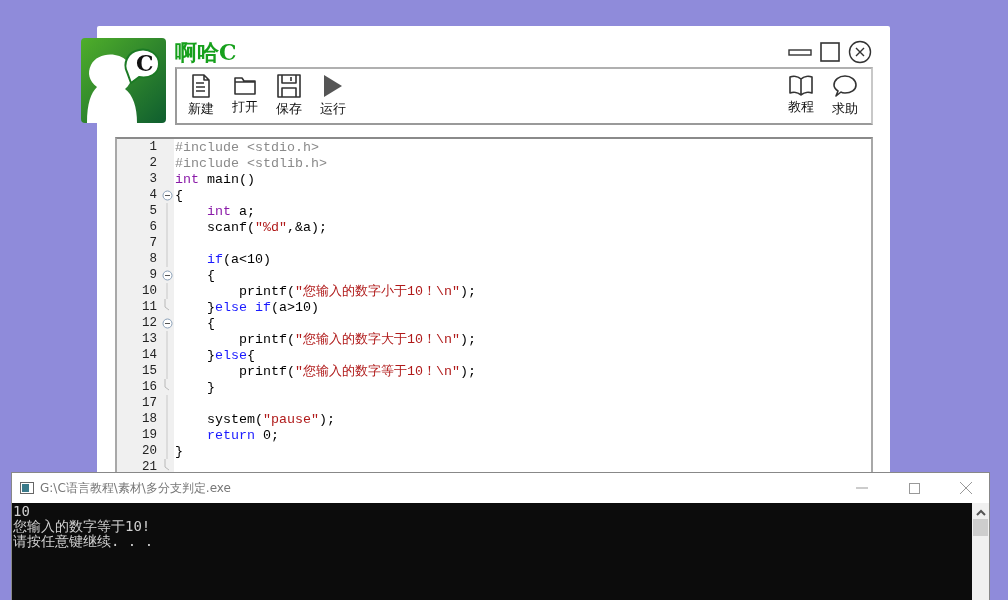  What do you see at coordinates (357, 339) in the screenshot?
I see `code-line: printf("您输入的数字大于10！\n");` at bounding box center [357, 339].